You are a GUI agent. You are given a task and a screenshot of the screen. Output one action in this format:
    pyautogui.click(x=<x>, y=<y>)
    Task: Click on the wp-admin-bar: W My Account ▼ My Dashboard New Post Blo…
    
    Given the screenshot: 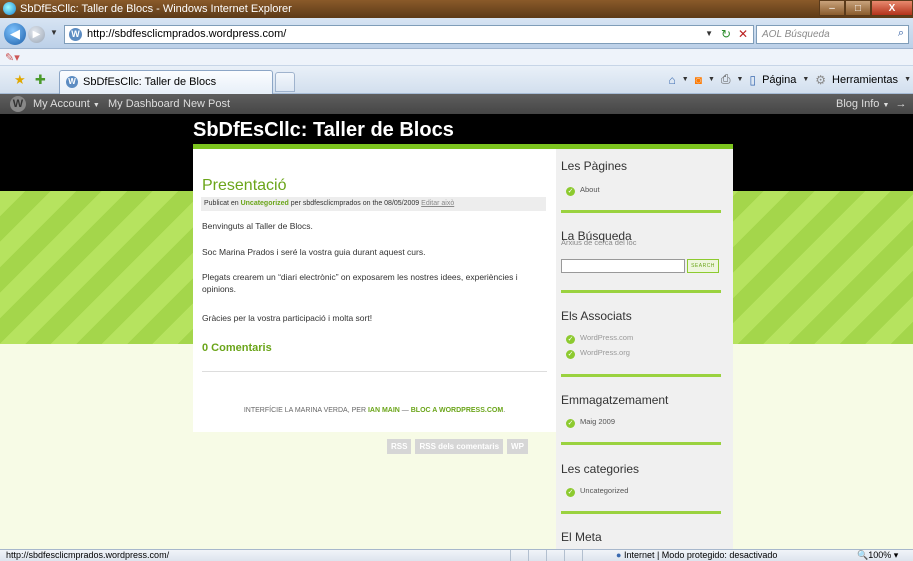 What is the action you would take?
    pyautogui.click(x=456, y=104)
    